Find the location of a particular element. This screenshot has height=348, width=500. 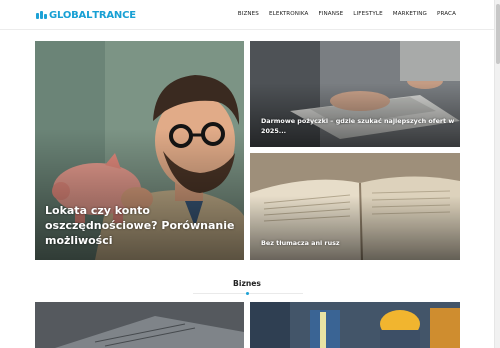

featured-article-translator: Bez tłumacza ani rusz is located at coordinates (355, 206).